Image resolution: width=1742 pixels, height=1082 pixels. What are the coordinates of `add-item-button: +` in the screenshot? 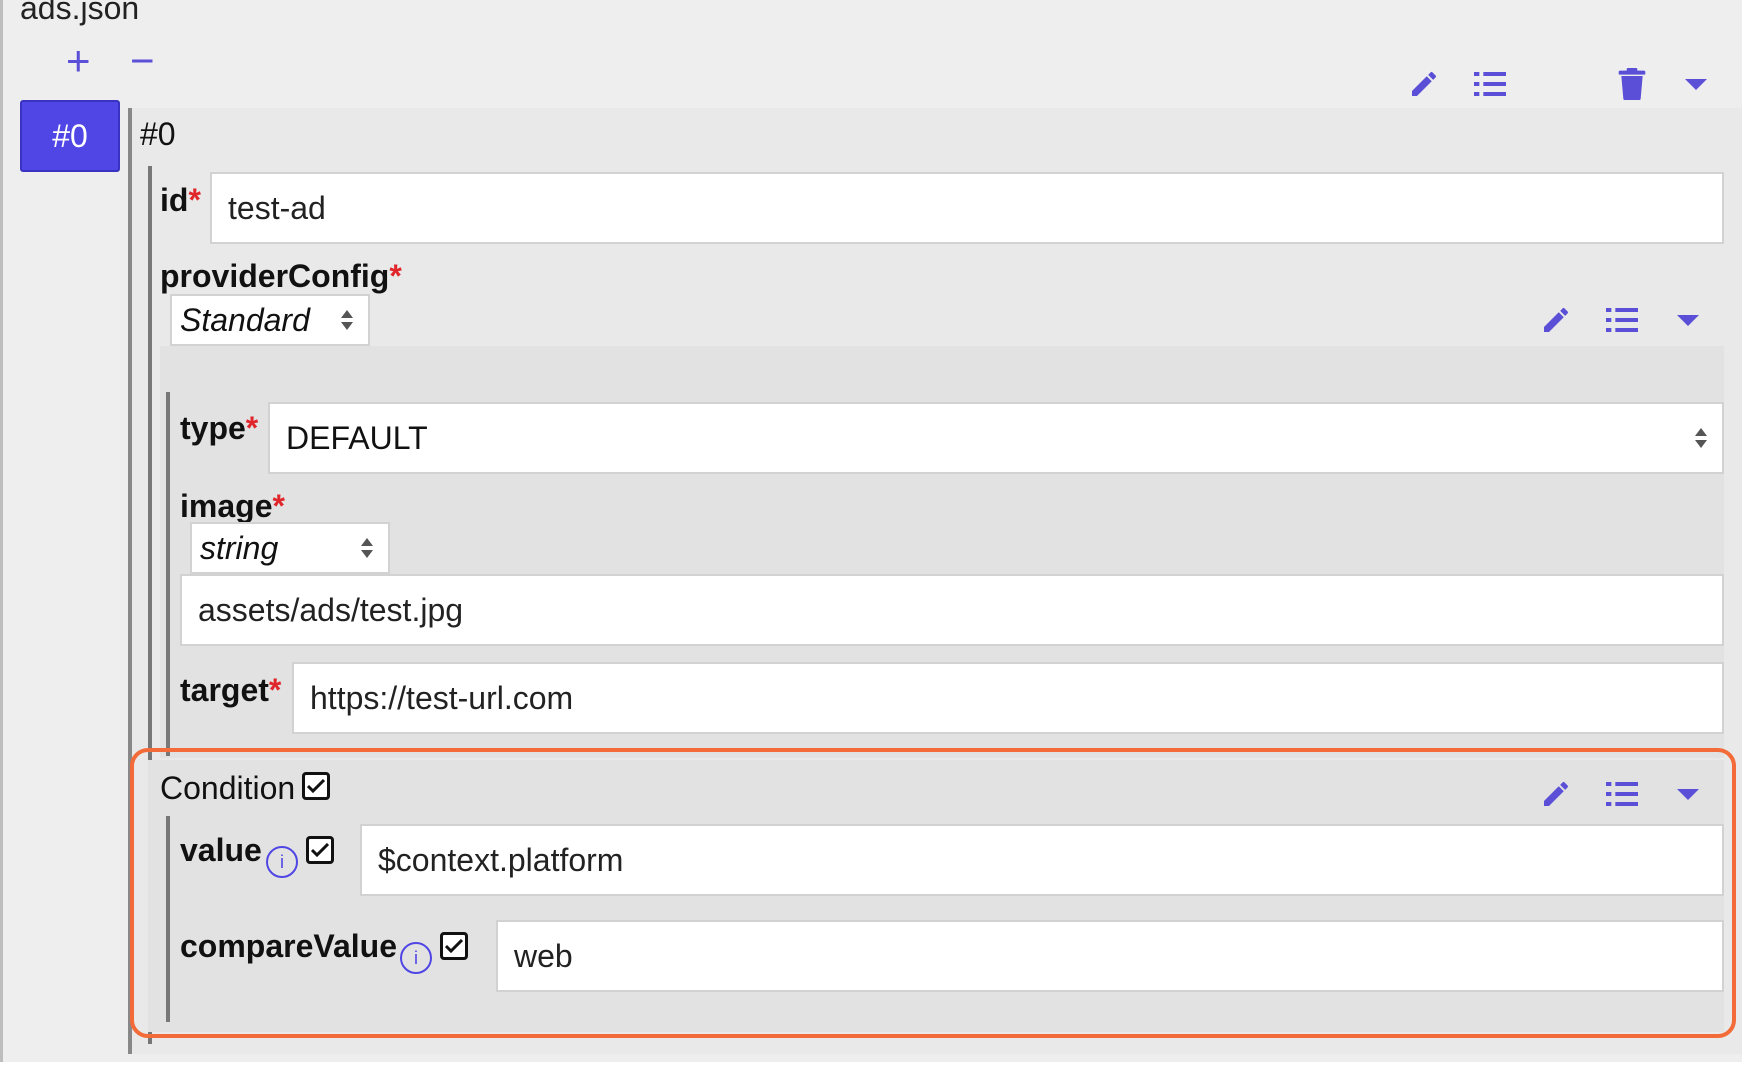 It's located at (78, 61).